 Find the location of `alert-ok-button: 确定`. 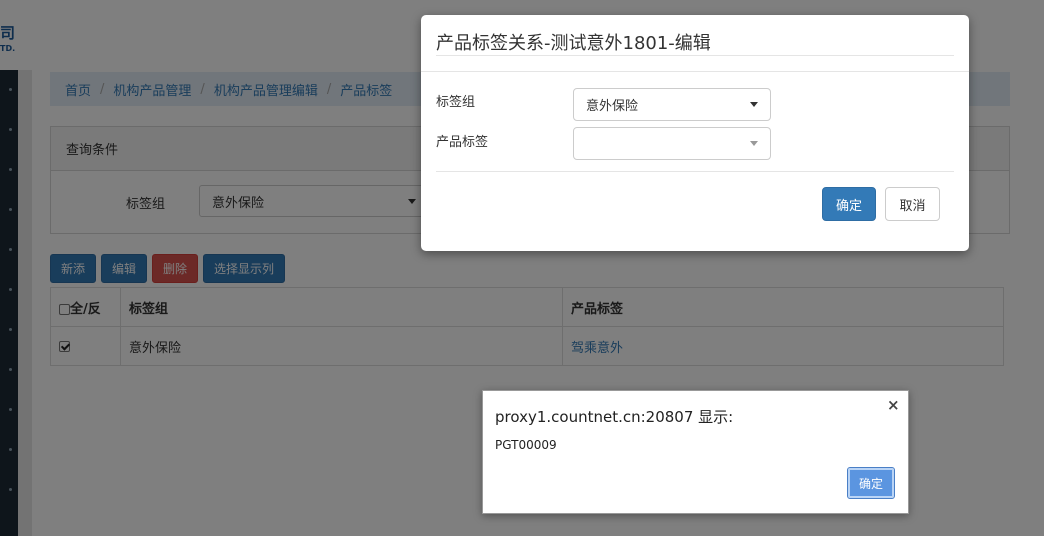

alert-ok-button: 确定 is located at coordinates (871, 483).